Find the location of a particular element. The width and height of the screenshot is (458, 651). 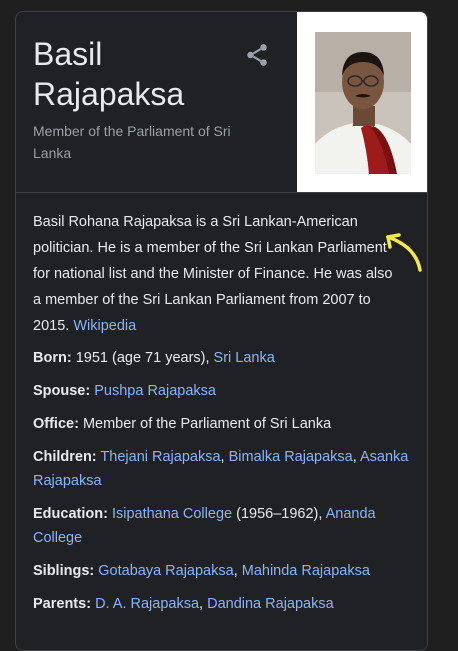

fact-label: Education: is located at coordinates (70, 514).